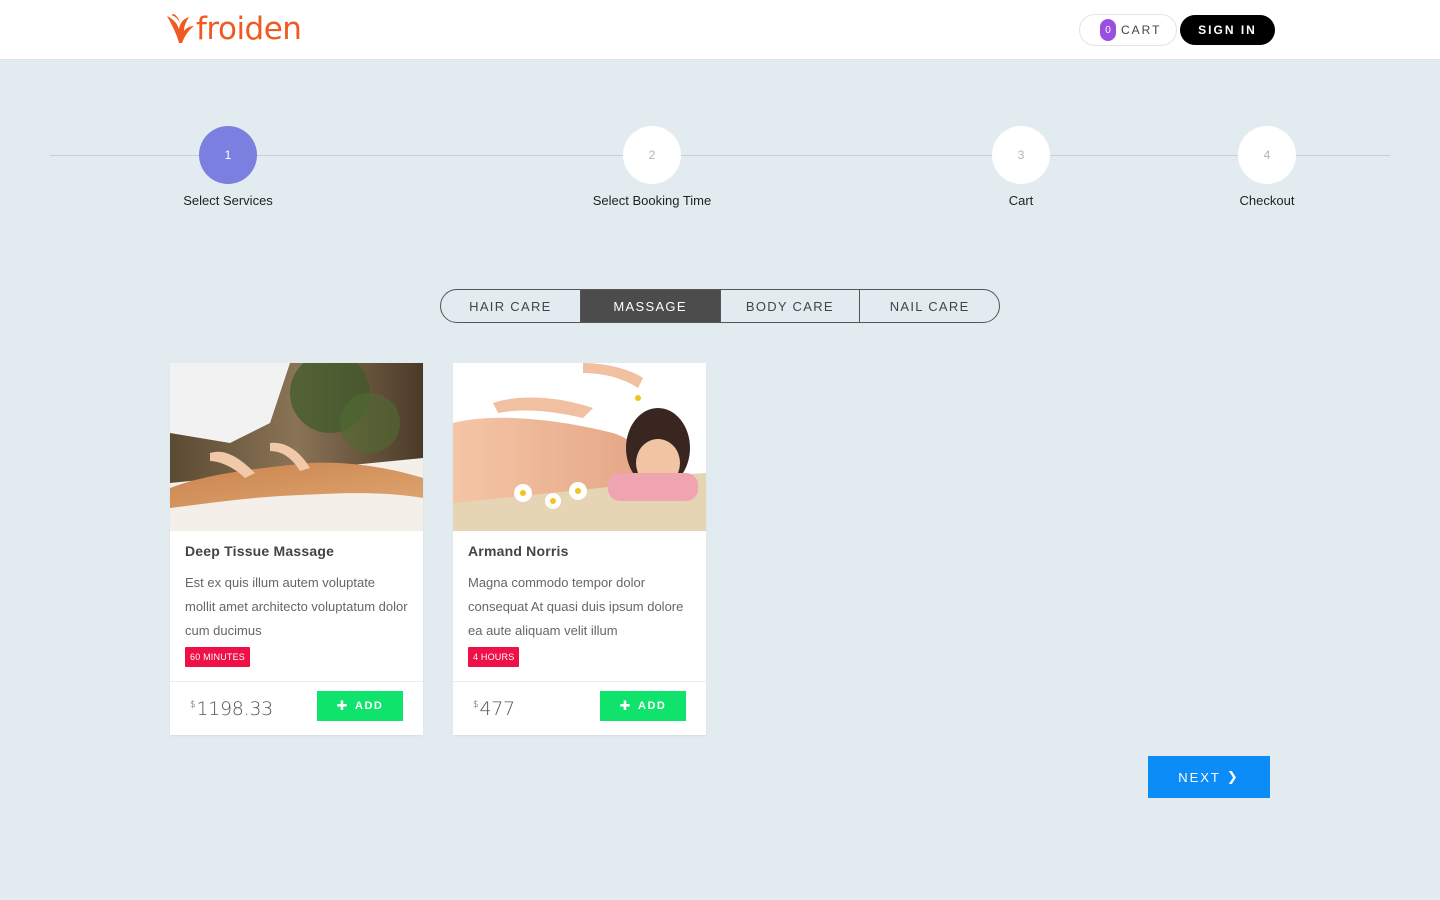 This screenshot has width=1440, height=900. Describe the element at coordinates (1227, 30) in the screenshot. I see `sign-in-button: SIGN IN` at that location.